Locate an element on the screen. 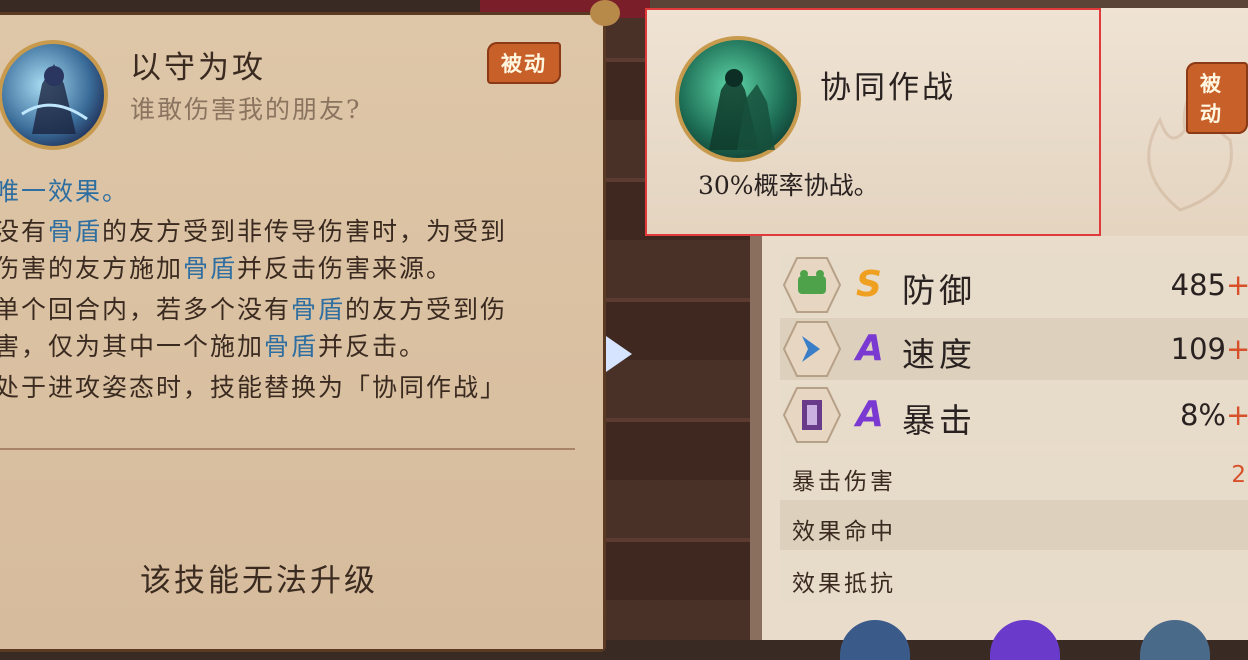 Image resolution: width=1248 pixels, height=660 pixels. stat-name: 防御 is located at coordinates (939, 290).